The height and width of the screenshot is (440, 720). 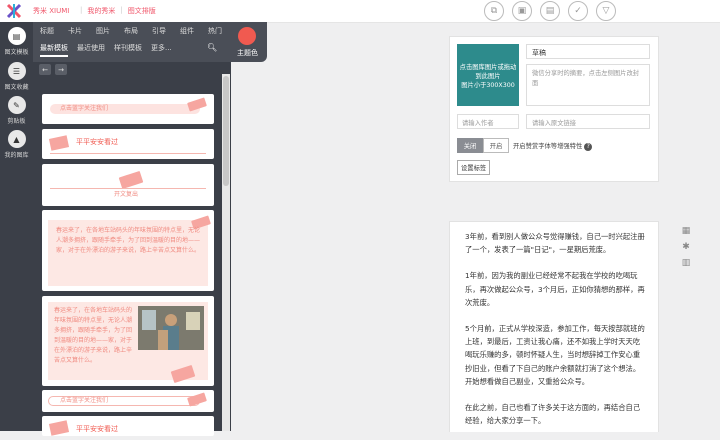 What do you see at coordinates (16, 155) in the screenshot?
I see `sidebar-item-label: 我的图库` at bounding box center [16, 155].